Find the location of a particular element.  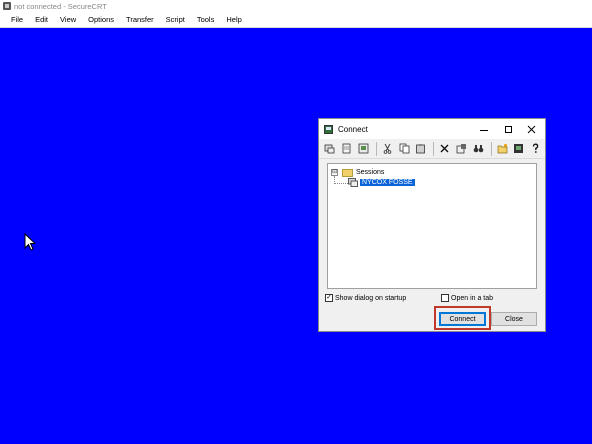

paste-toolbar-button is located at coordinates (420, 149).